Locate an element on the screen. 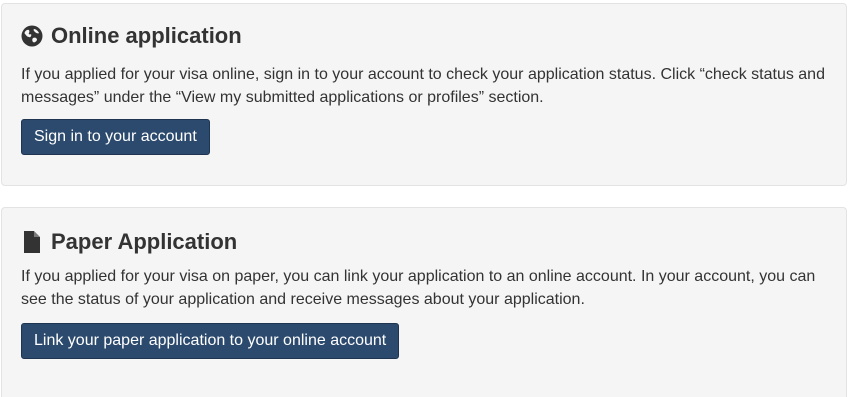 The width and height of the screenshot is (851, 397). globe-icon is located at coordinates (32, 36).